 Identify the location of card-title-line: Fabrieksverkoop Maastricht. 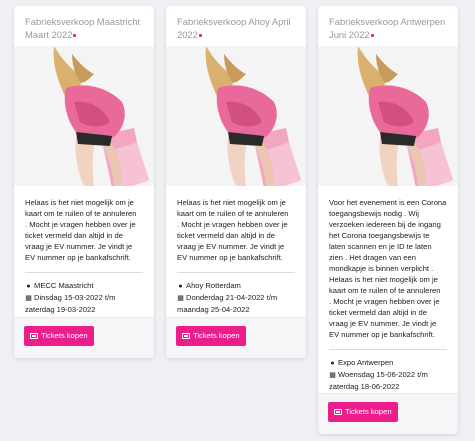
(83, 21).